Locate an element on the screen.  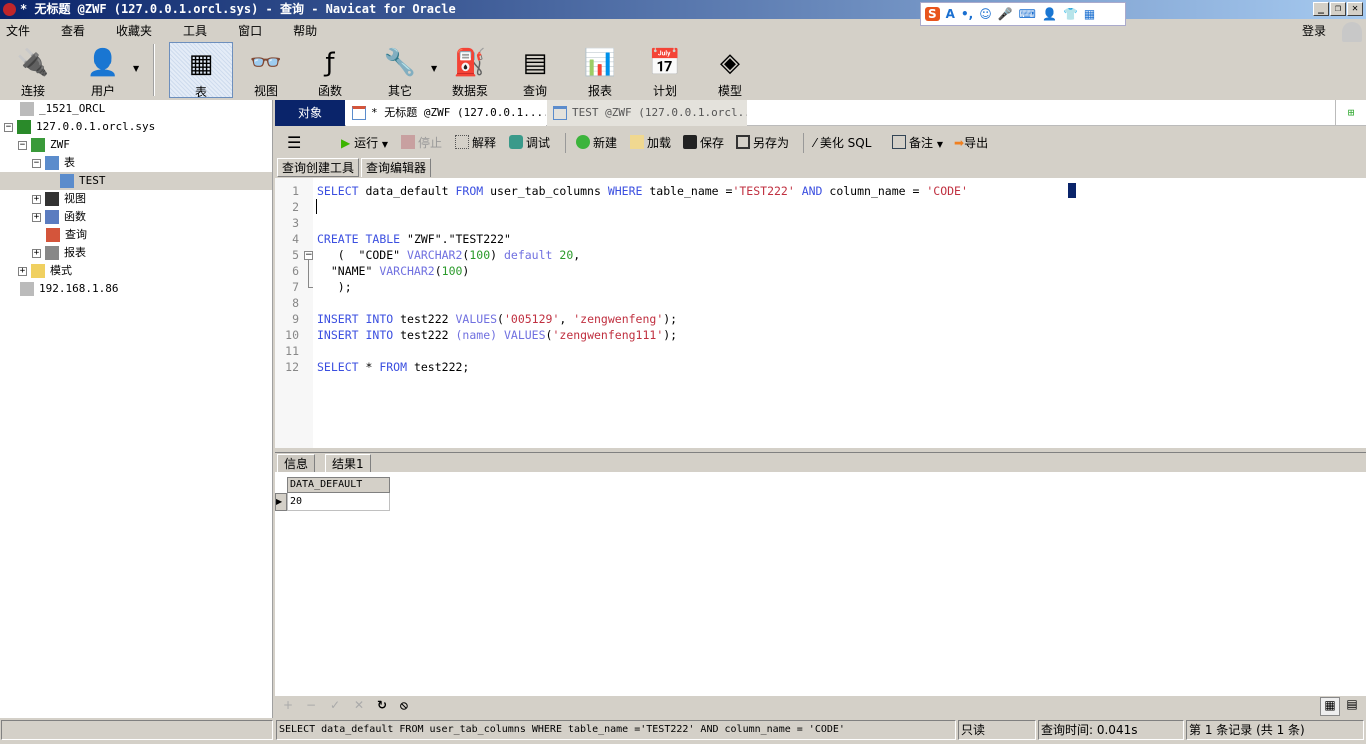
code-line: CREATE TABLE "ZWF"."TEST222" is located at coordinates (414, 239).